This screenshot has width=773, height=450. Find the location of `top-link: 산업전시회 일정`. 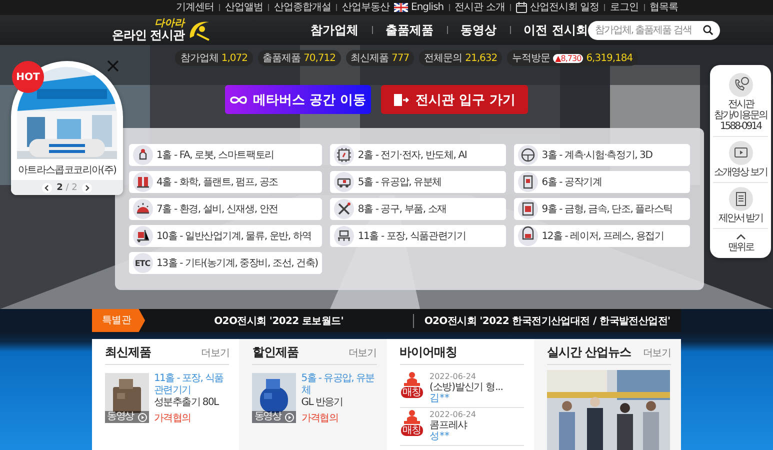

top-link: 산업전시회 일정 is located at coordinates (564, 7).